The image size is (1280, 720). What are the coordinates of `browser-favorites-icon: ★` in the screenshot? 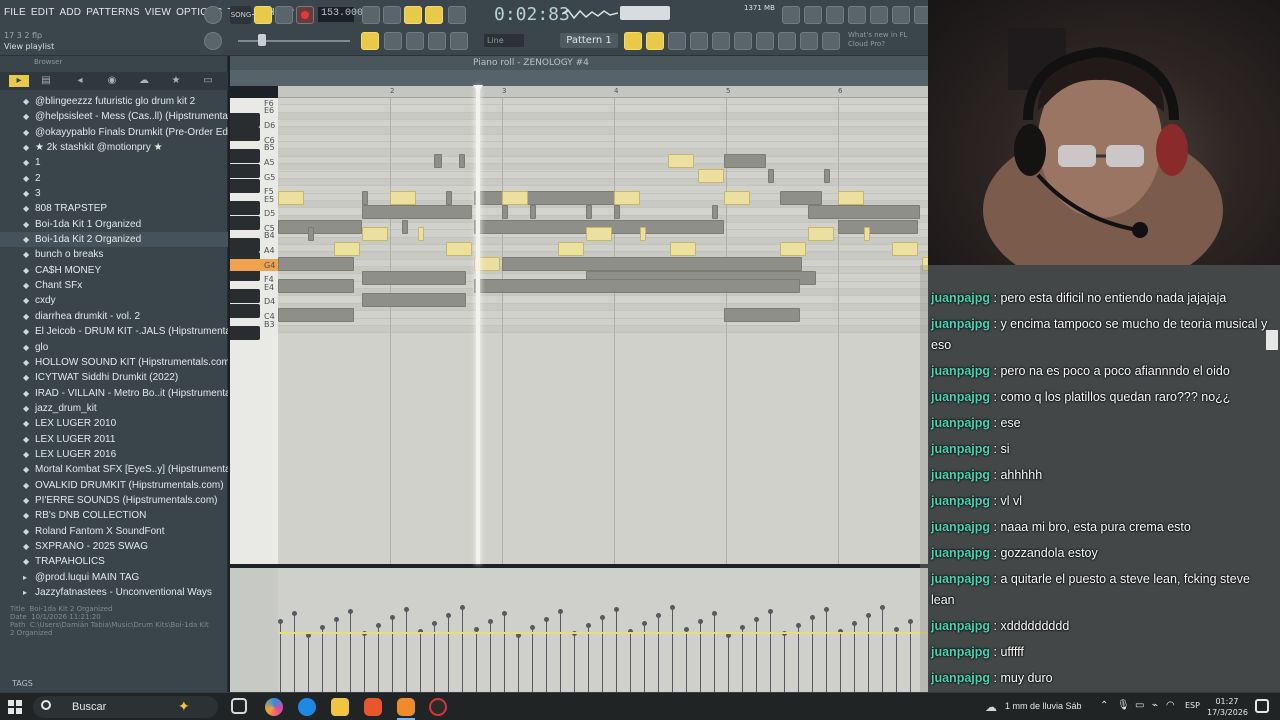 It's located at (176, 81).